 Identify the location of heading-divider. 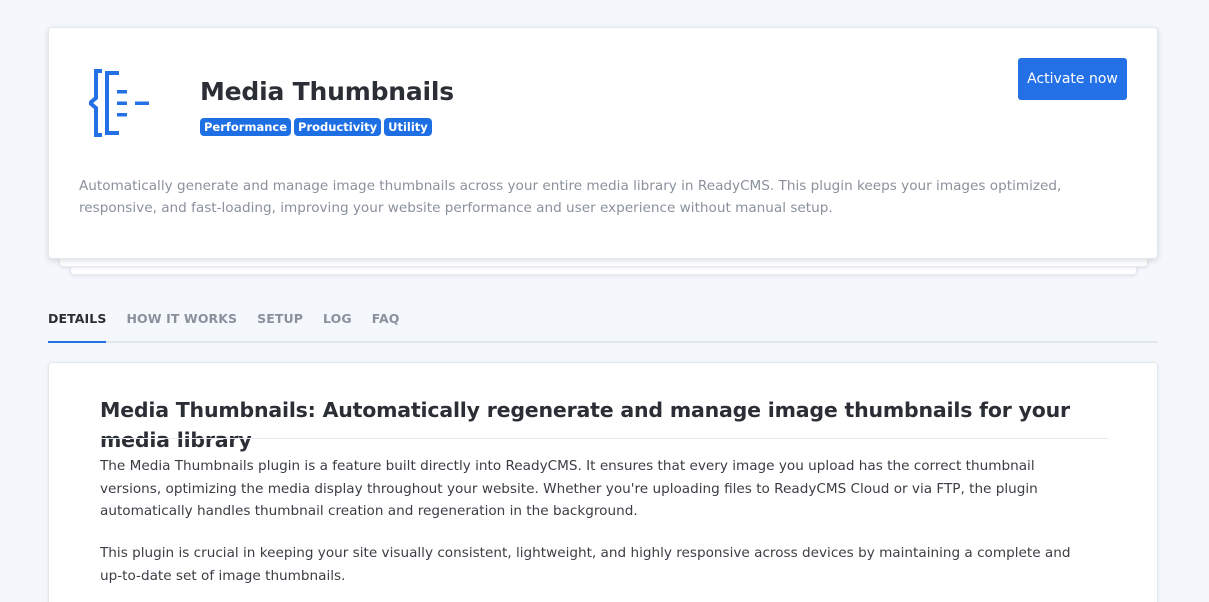
(604, 438).